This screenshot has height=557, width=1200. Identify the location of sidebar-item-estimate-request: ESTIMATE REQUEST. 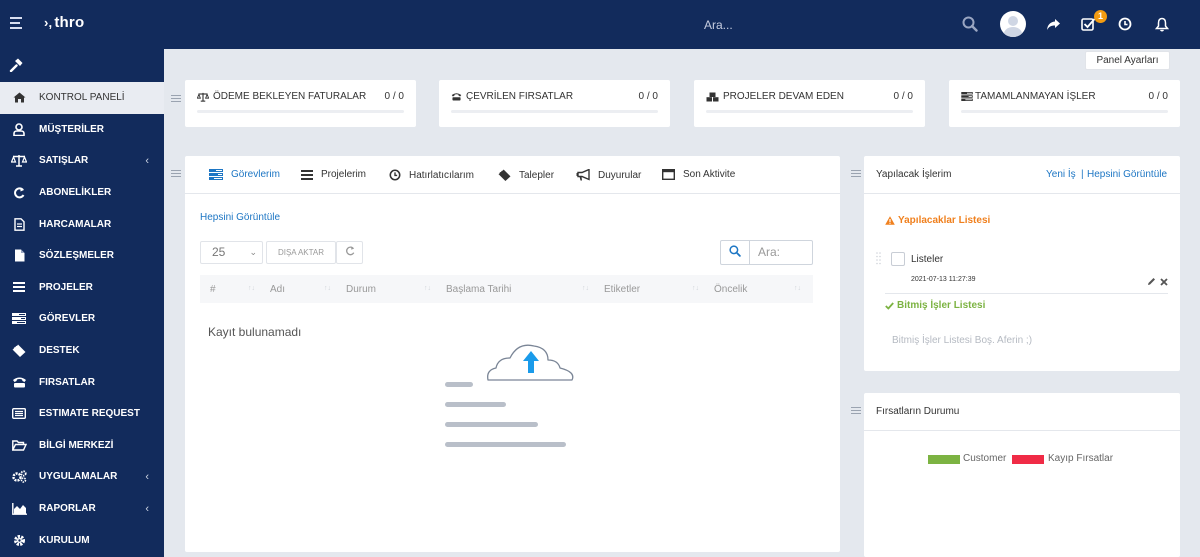
(82, 414).